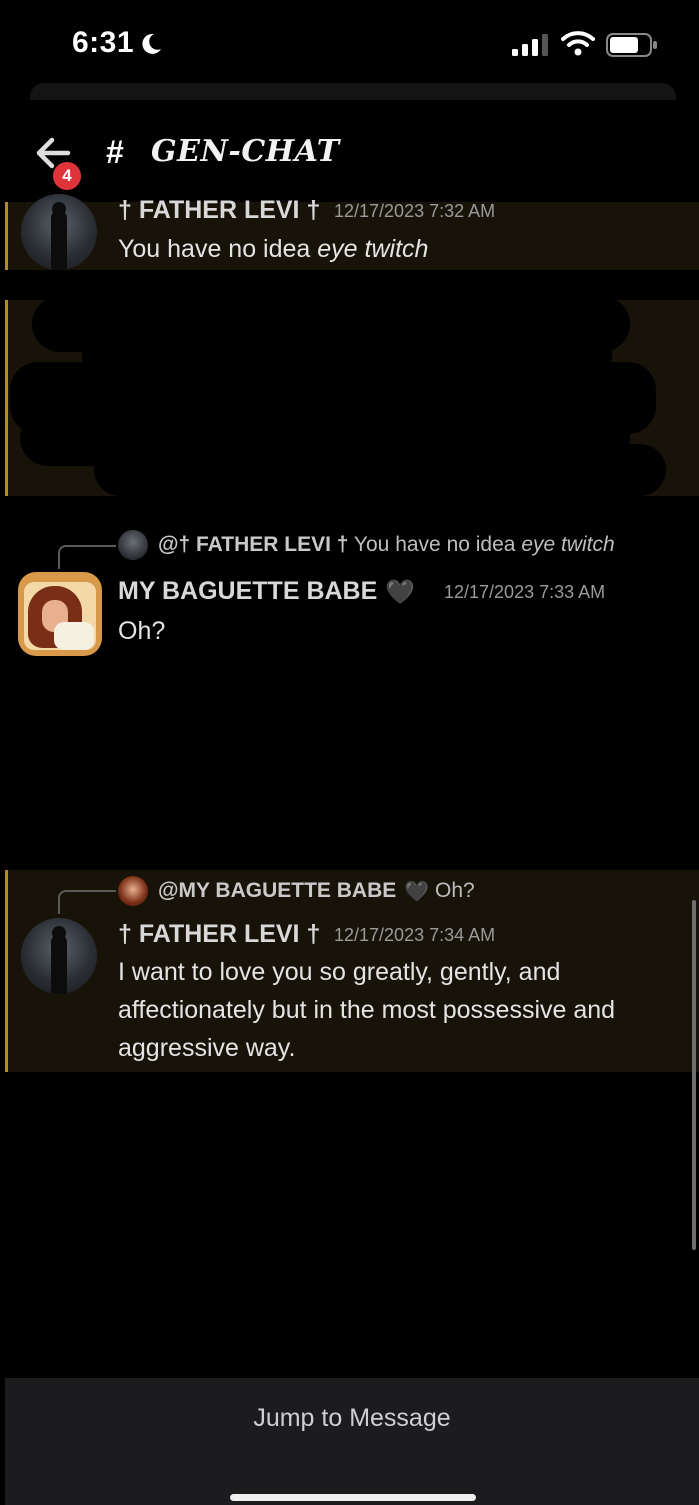 Image resolution: width=699 pixels, height=1505 pixels. Describe the element at coordinates (631, 45) in the screenshot. I see `battery-icon` at that location.